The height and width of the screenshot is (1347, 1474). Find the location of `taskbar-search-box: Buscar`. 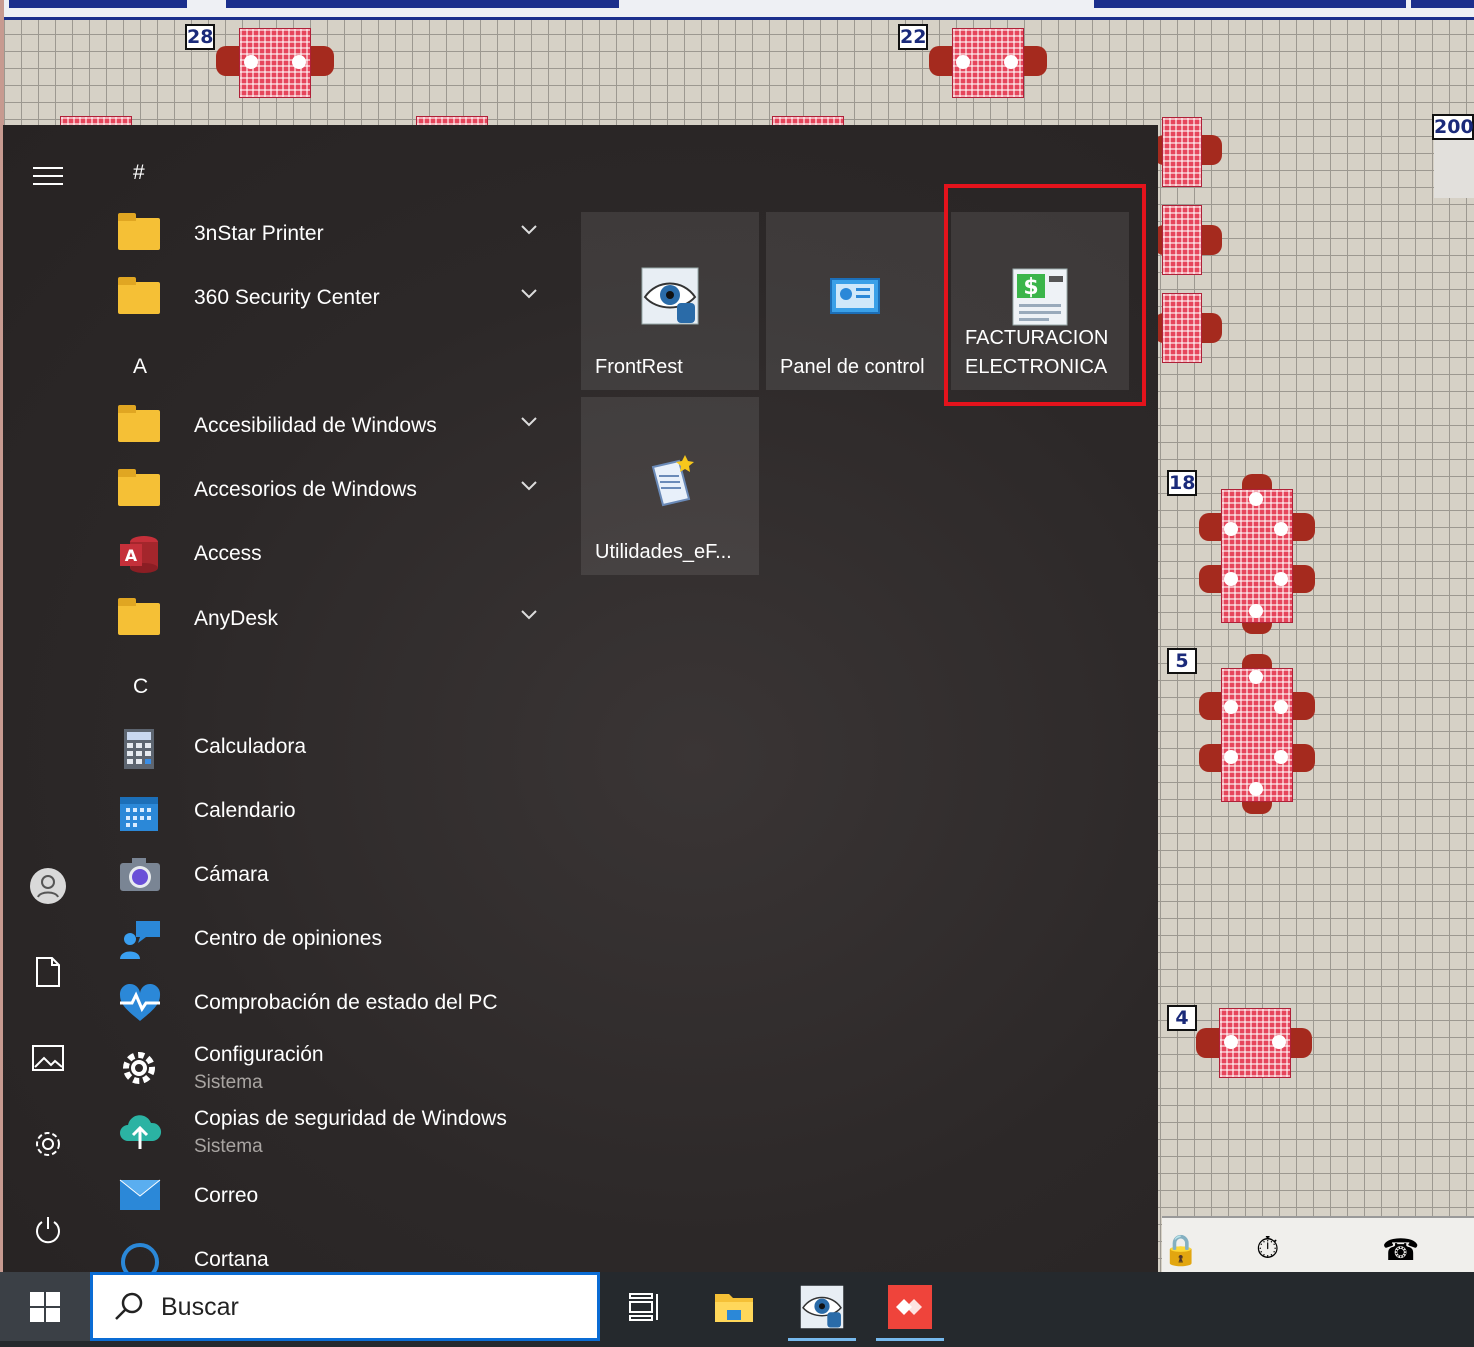

taskbar-search-box: Buscar is located at coordinates (345, 1306).